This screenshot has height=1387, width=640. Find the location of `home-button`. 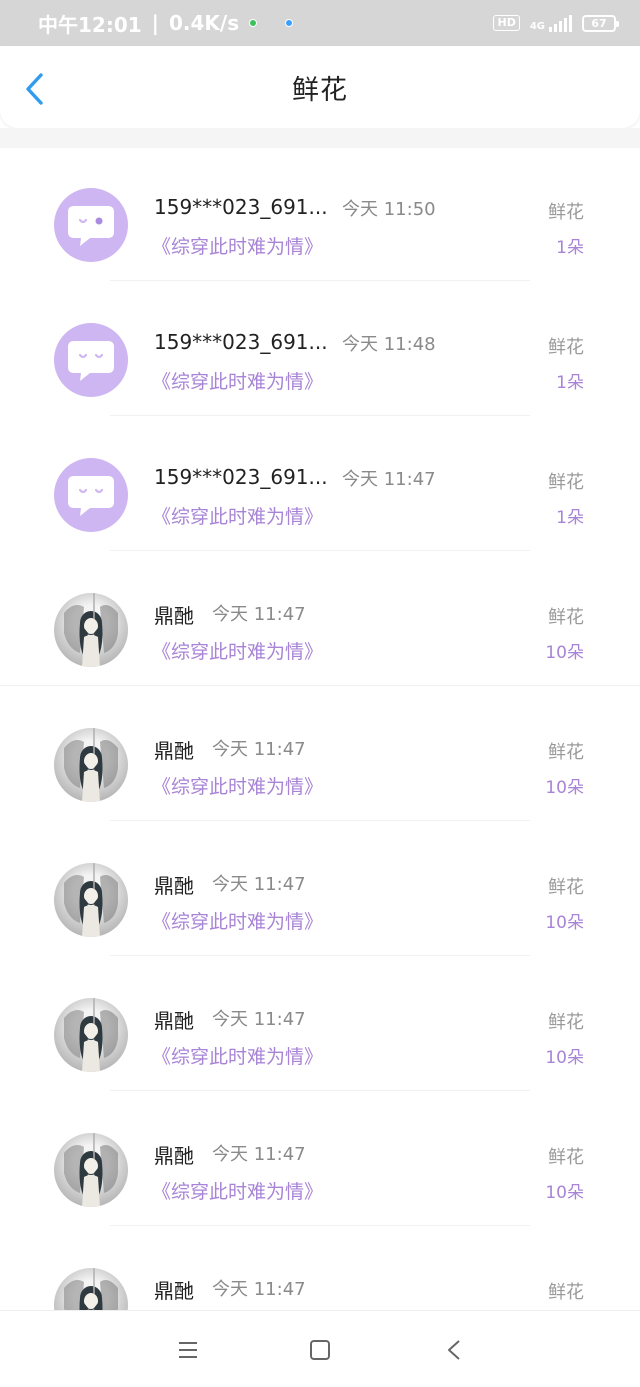

home-button is located at coordinates (320, 1350).